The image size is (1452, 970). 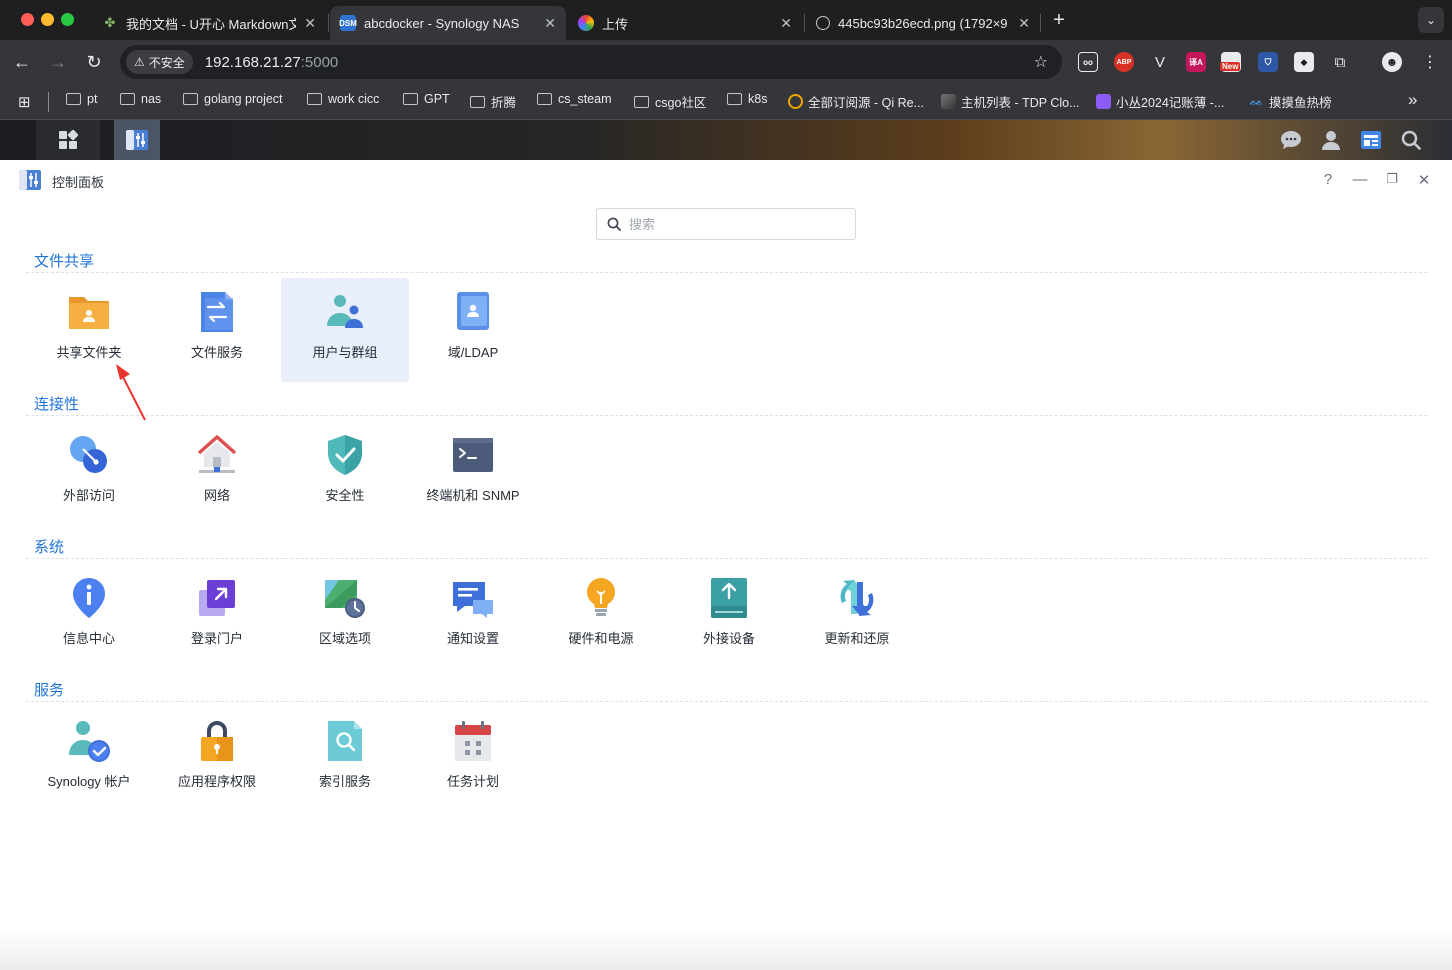 I want to click on browser-tab: 445bc93b26ecd.png (1792×9 ✕, so click(x=923, y=23).